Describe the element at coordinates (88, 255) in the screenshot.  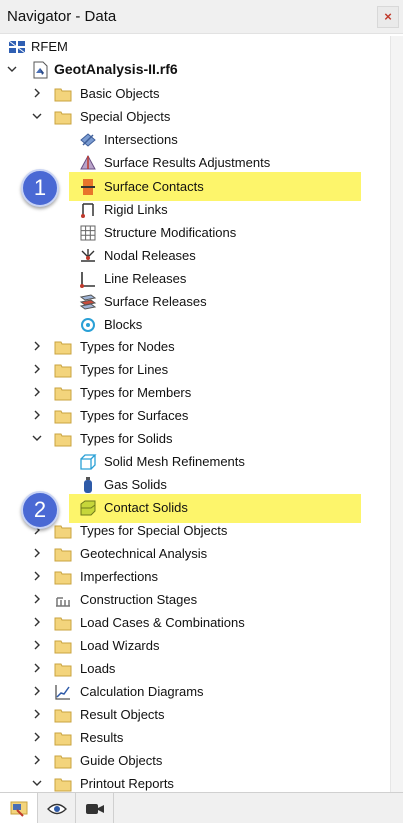
I see `nodal-releases-icon` at that location.